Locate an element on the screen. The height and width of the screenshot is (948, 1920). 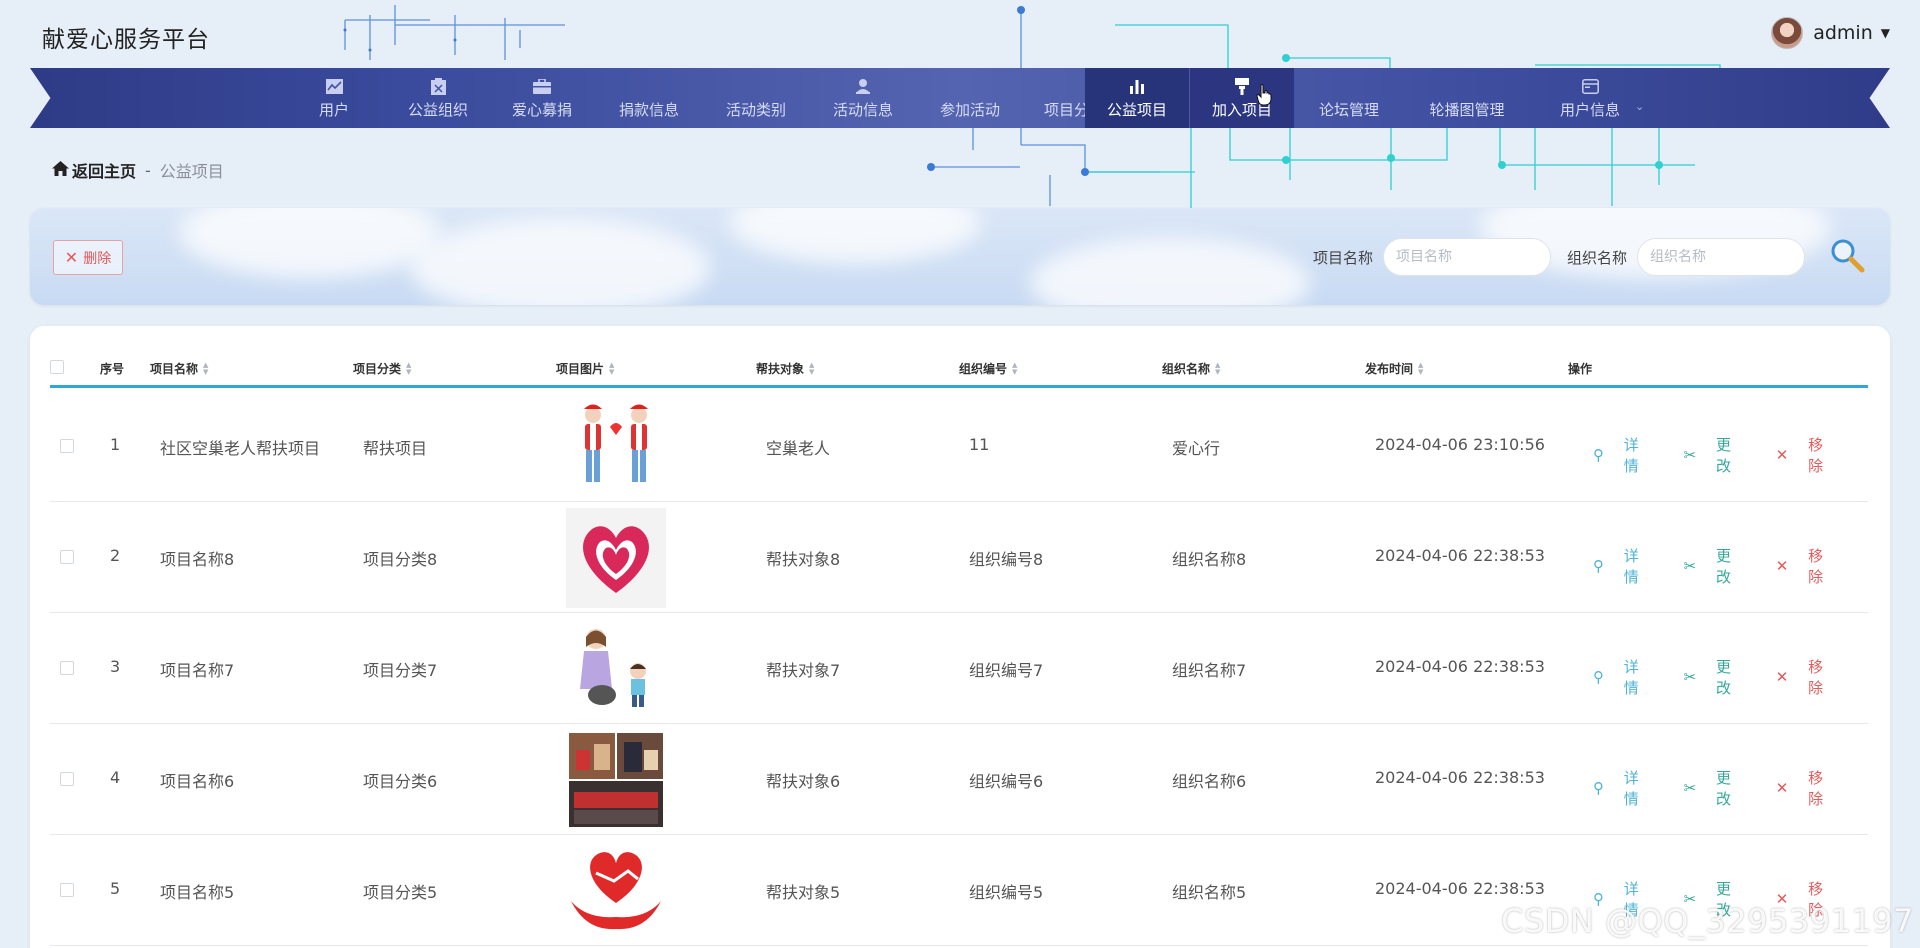
nav-item-carousel: 轮播图管理 is located at coordinates (1467, 98).